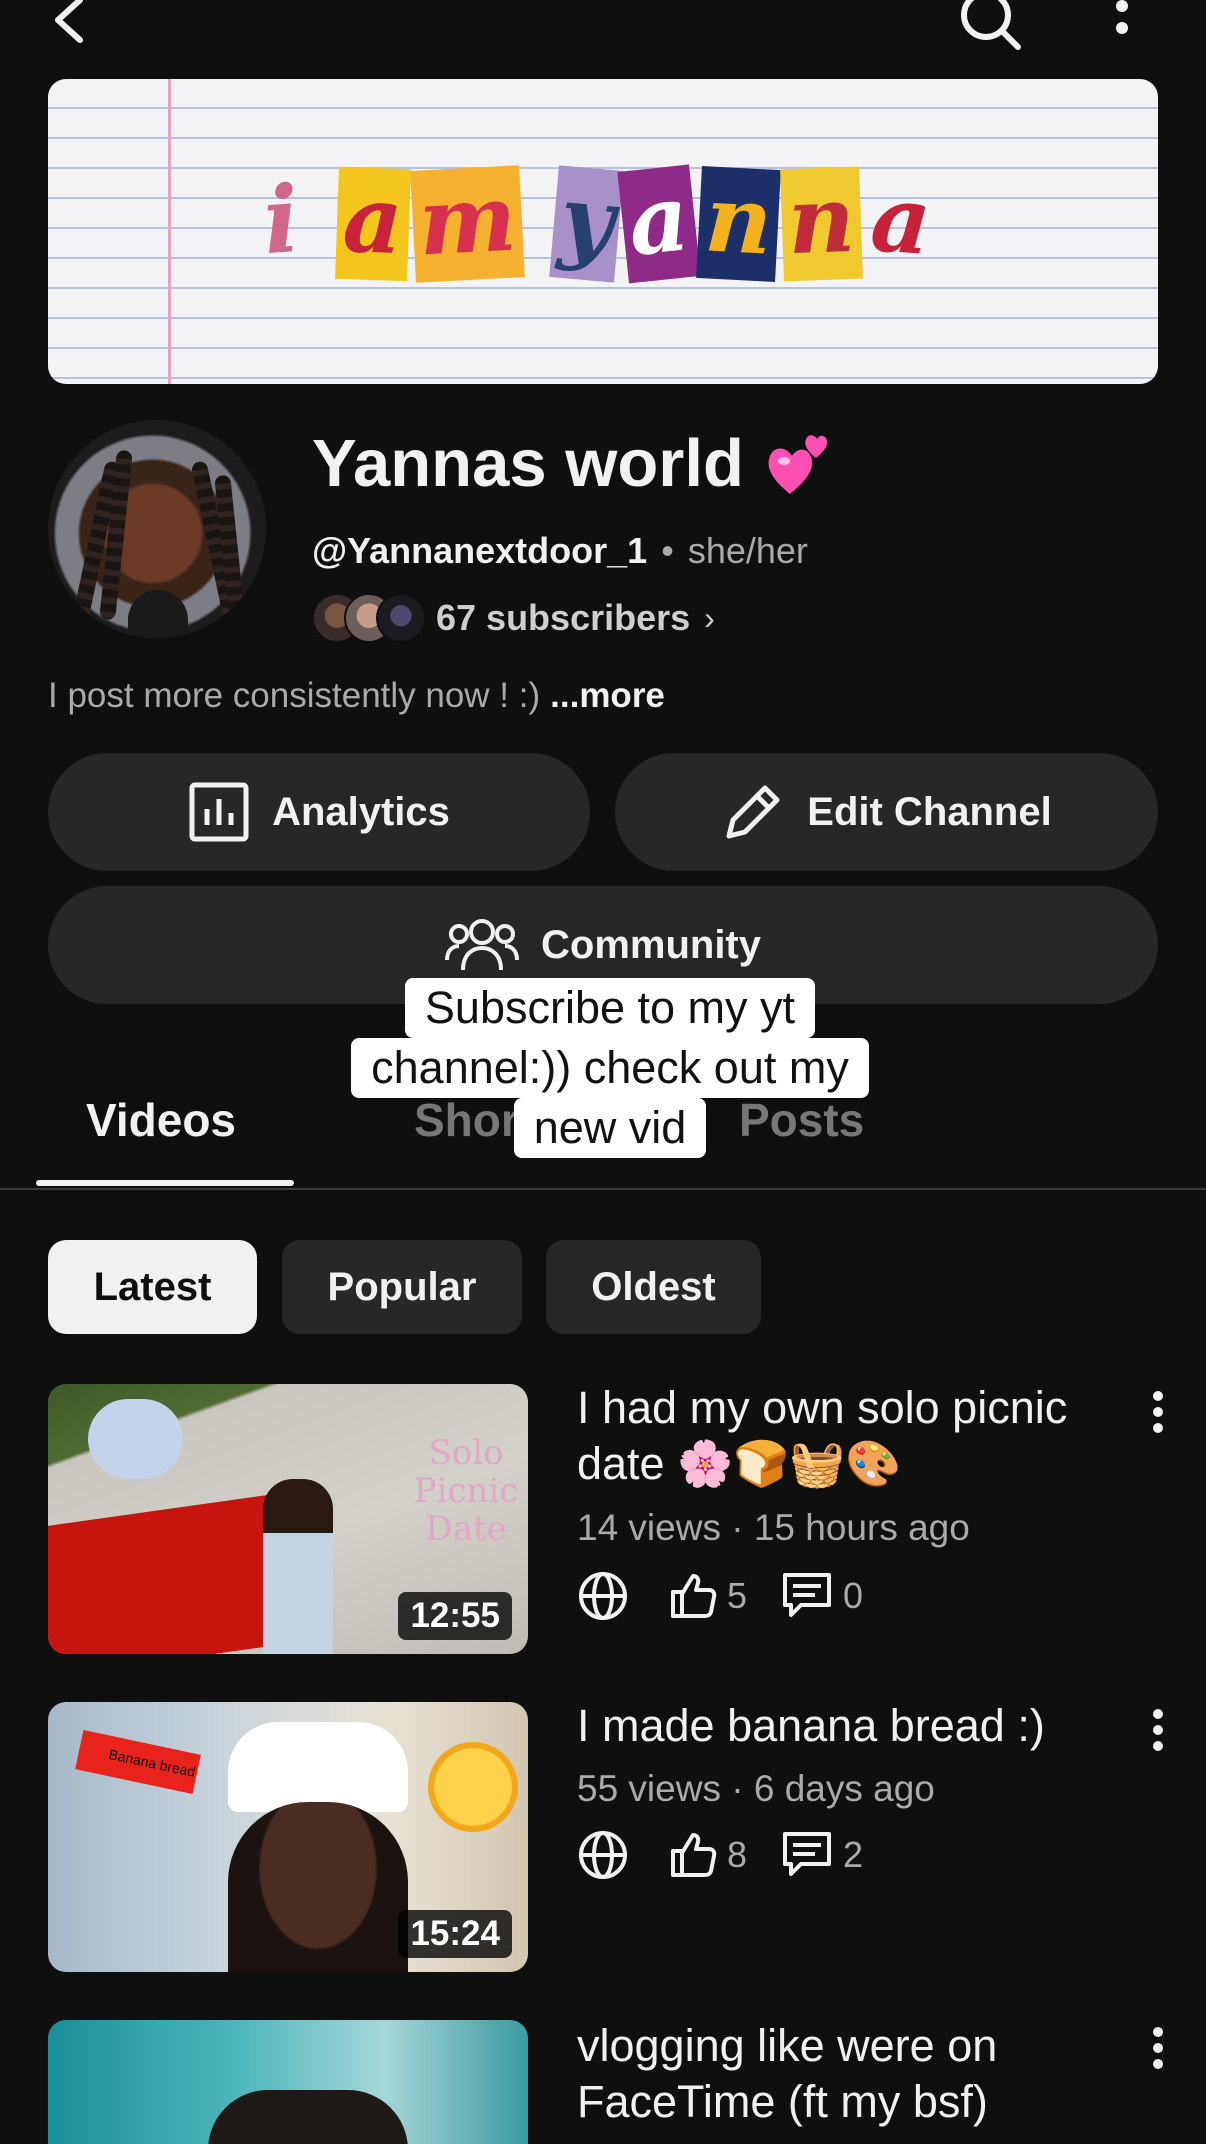 This screenshot has width=1206, height=2144. What do you see at coordinates (318, 1767) in the screenshot?
I see `thumb-chef-hat` at bounding box center [318, 1767].